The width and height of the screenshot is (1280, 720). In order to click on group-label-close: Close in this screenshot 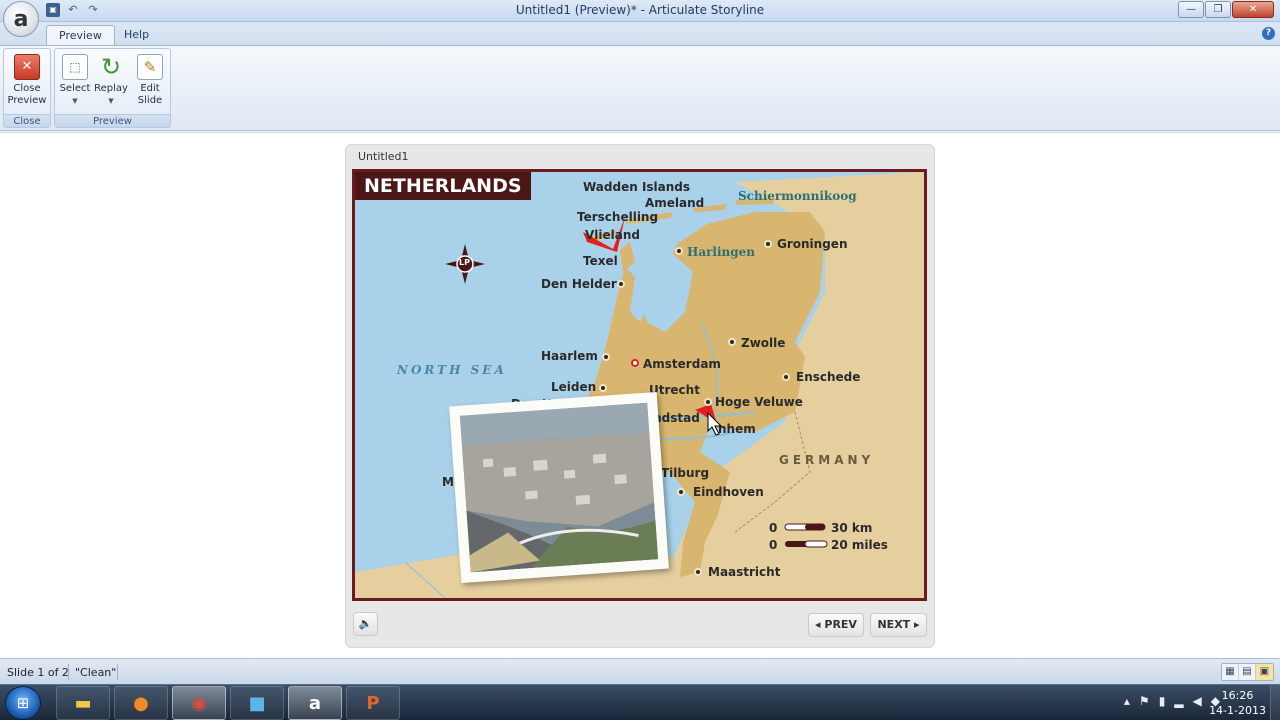, I will do `click(27, 120)`.